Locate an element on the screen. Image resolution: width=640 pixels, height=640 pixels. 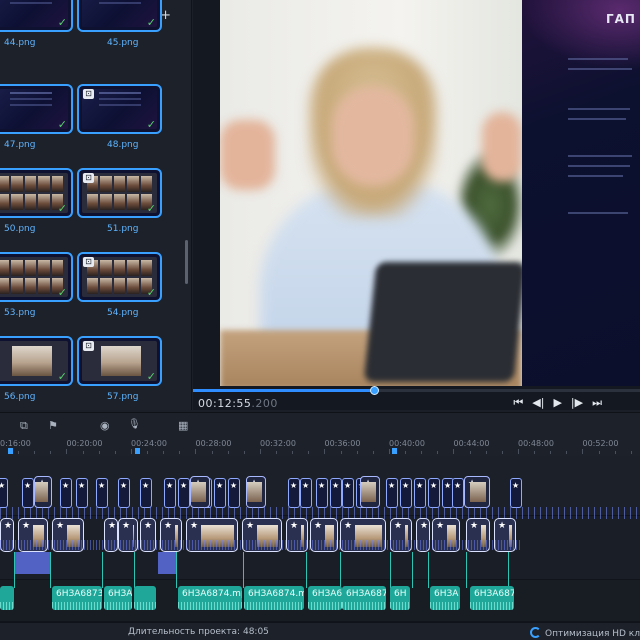
audio-clip-label: 6НЗА6 is located at coordinates (327, 594).